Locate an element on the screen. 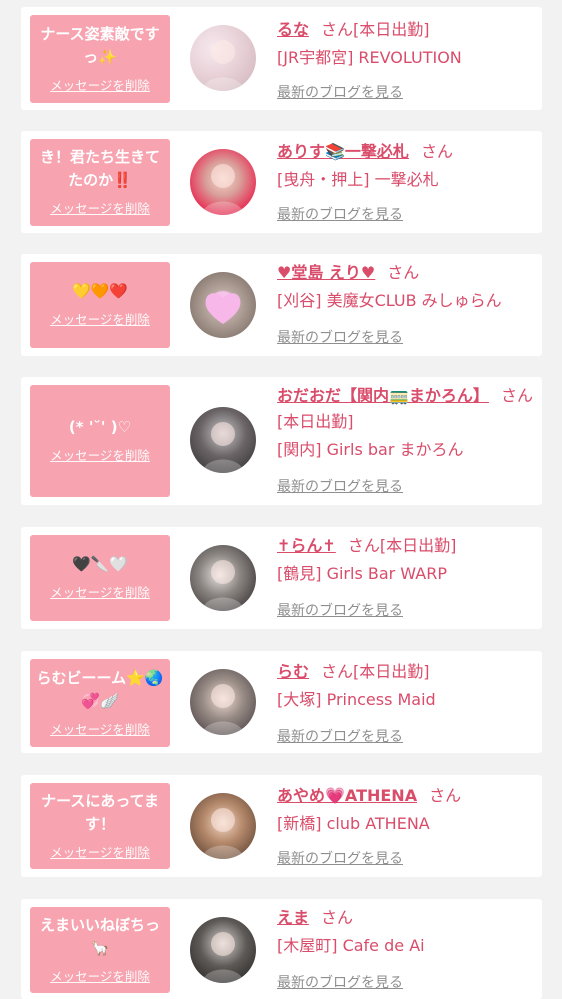 This screenshot has width=562, height=999. user-info: えま さん [木屋町] Cafe de Ai 最新のブログを見る is located at coordinates (408, 952).